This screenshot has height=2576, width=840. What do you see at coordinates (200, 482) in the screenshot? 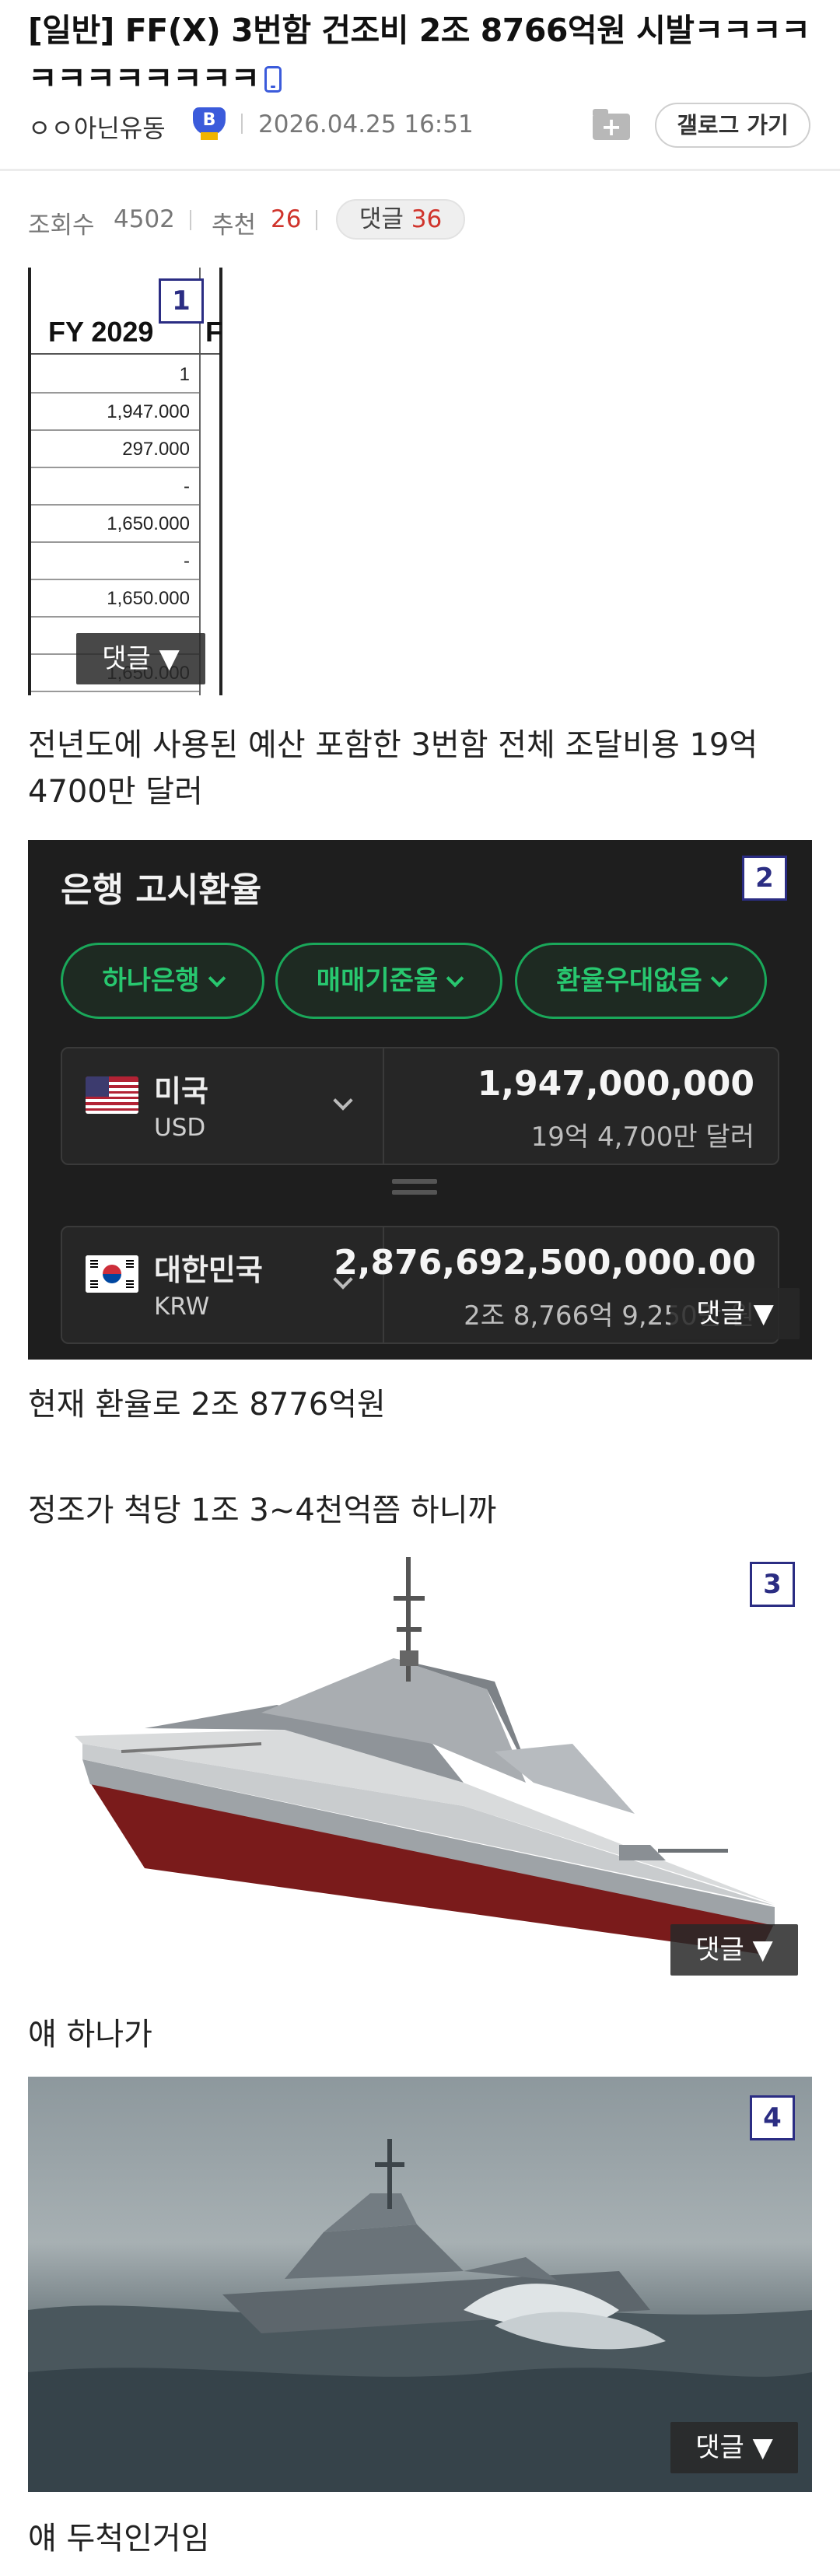
I see `sheet-column-line` at bounding box center [200, 482].